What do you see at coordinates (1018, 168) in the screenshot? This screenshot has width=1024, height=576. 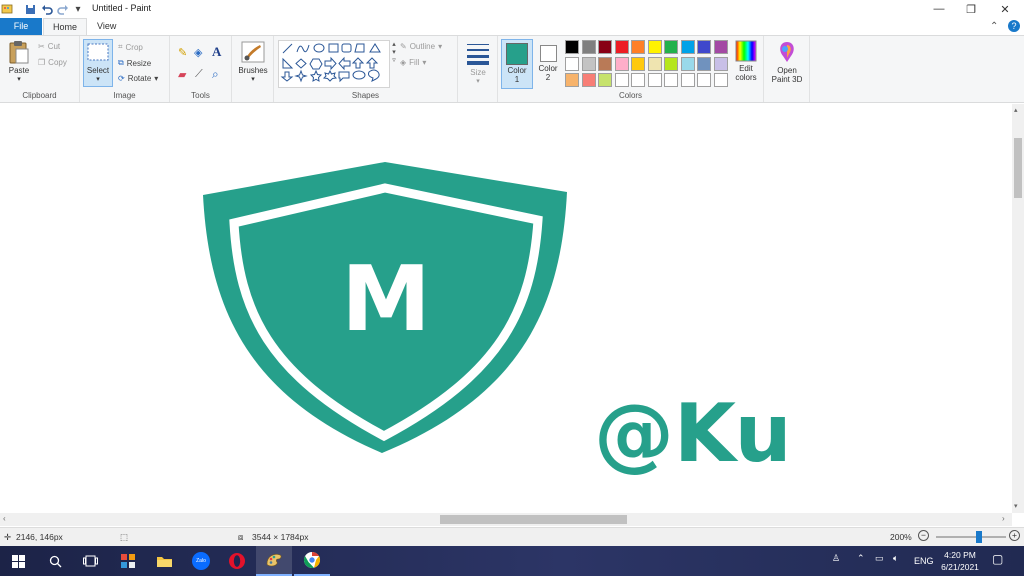 I see `vertical-scroll-thumb` at bounding box center [1018, 168].